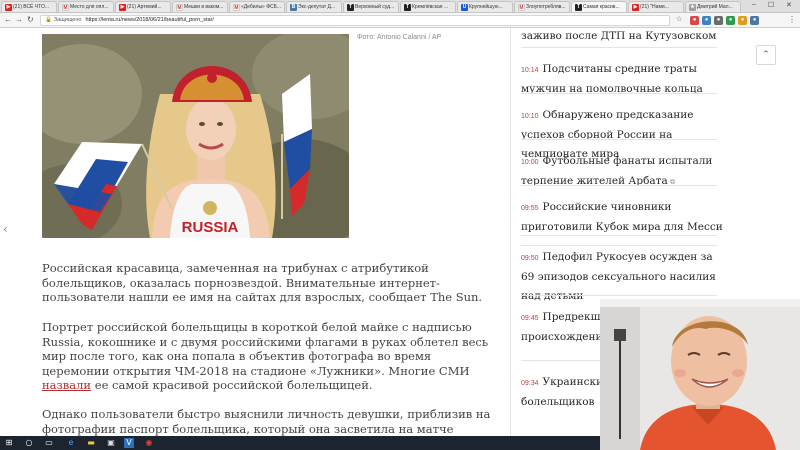 The width and height of the screenshot is (800, 450). I want to click on news-time: 09:34, so click(530, 383).